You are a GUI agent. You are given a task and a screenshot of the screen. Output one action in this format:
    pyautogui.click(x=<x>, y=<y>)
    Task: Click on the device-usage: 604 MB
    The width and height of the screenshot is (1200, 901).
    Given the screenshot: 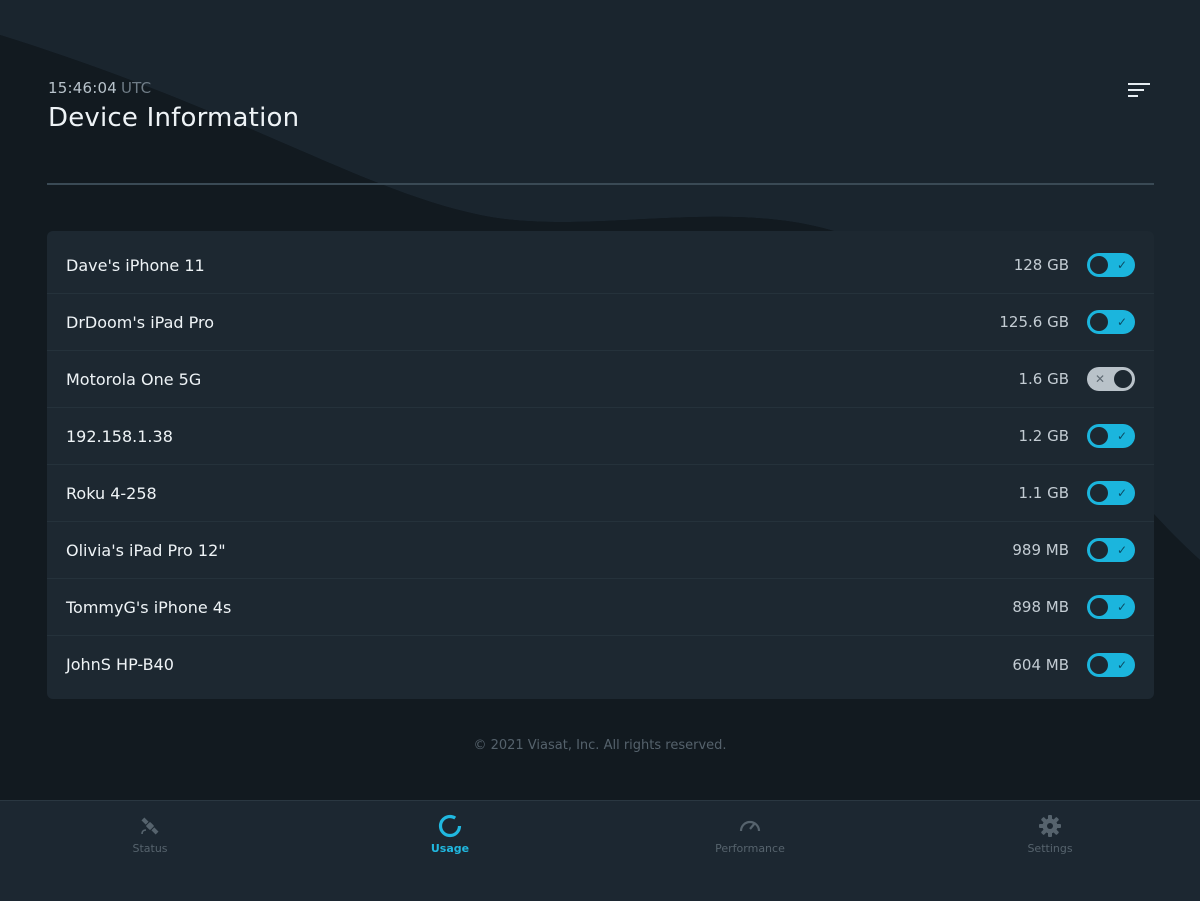 What is the action you would take?
    pyautogui.click(x=1040, y=664)
    